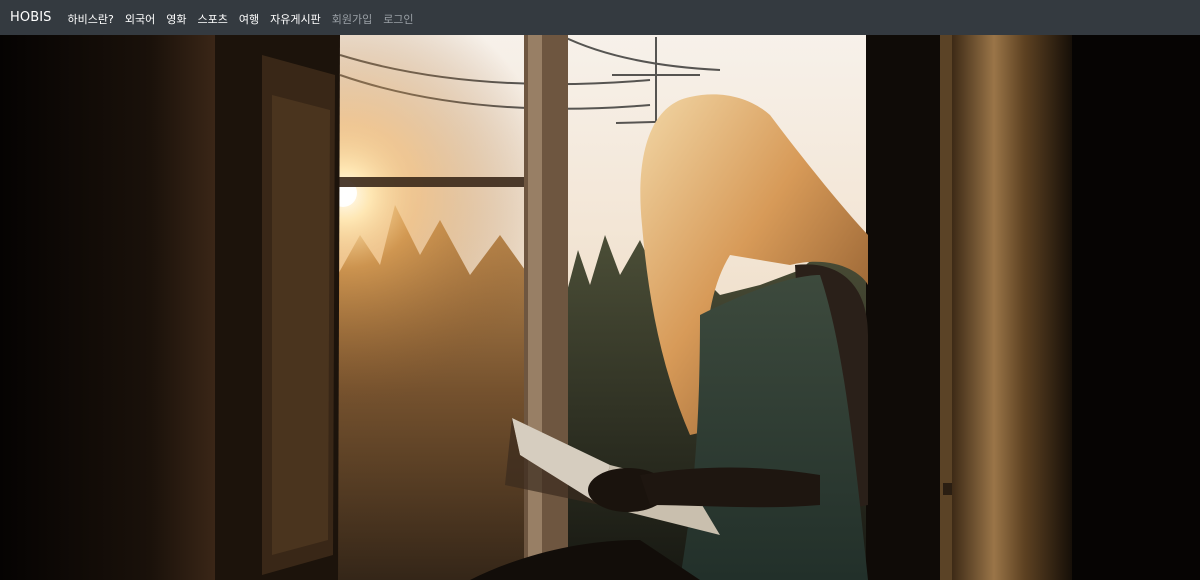 The height and width of the screenshot is (584, 1200). Describe the element at coordinates (600, 582) in the screenshot. I see `page-bottom-strip` at that location.